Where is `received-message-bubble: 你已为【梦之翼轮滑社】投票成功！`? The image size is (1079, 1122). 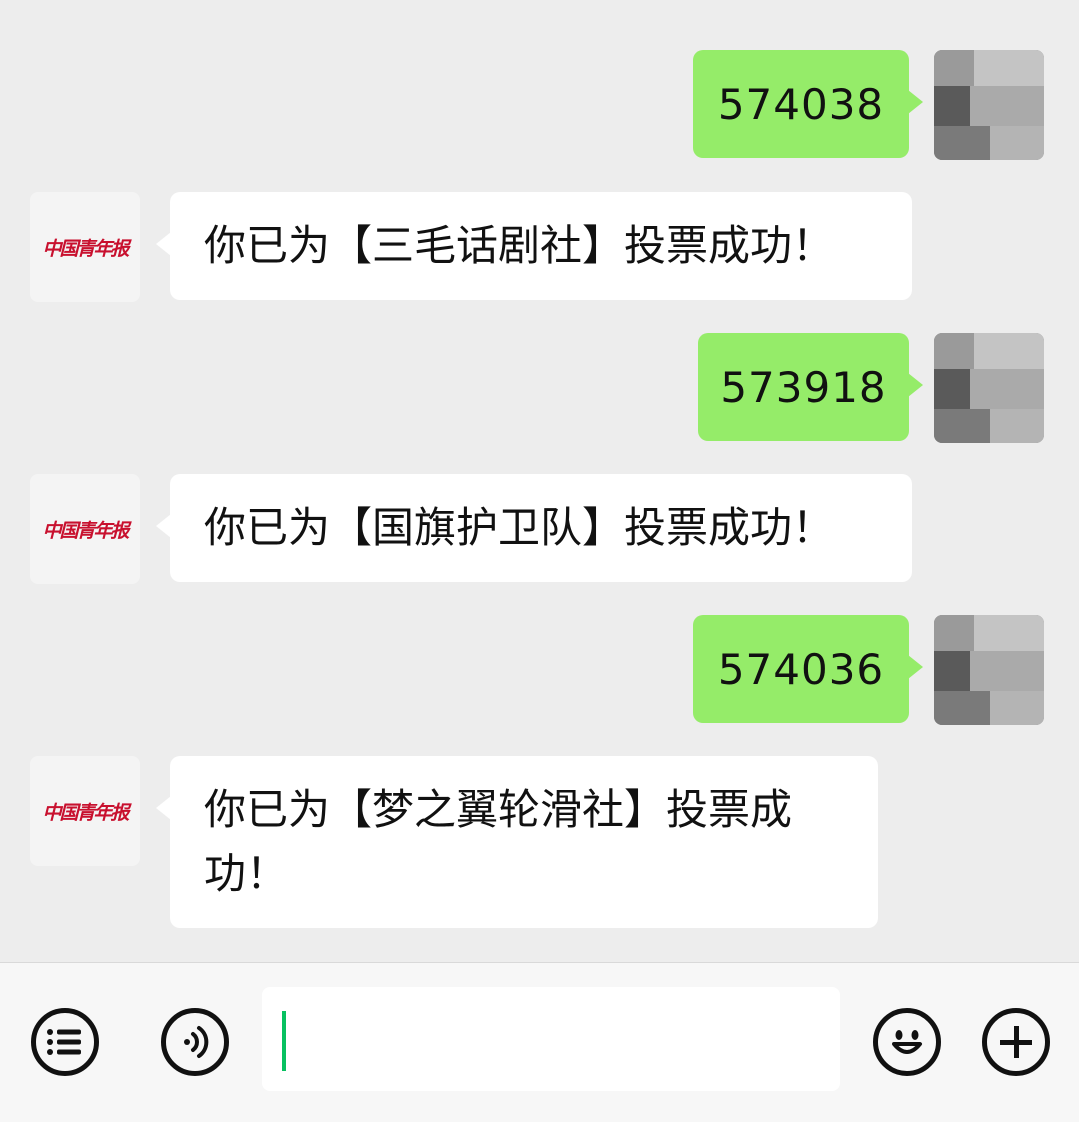
received-message-bubble: 你已为【梦之翼轮滑社】投票成功！ is located at coordinates (517, 842).